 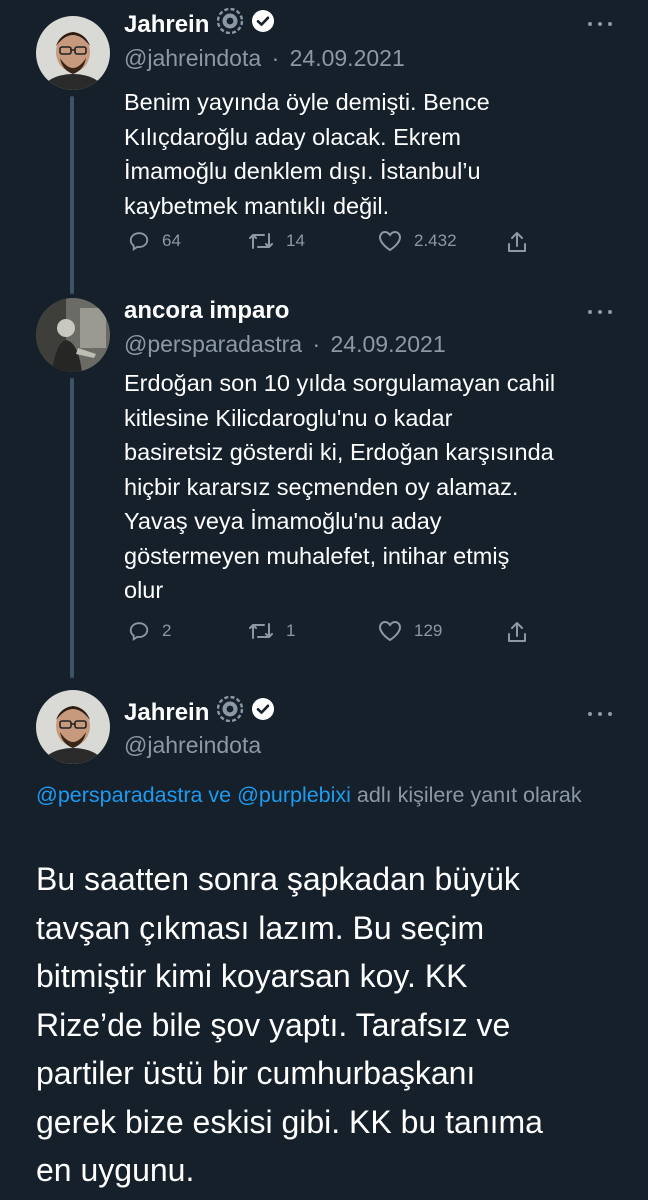 I want to click on reply-mention-persparadastra: @persparadastra, so click(x=119, y=795).